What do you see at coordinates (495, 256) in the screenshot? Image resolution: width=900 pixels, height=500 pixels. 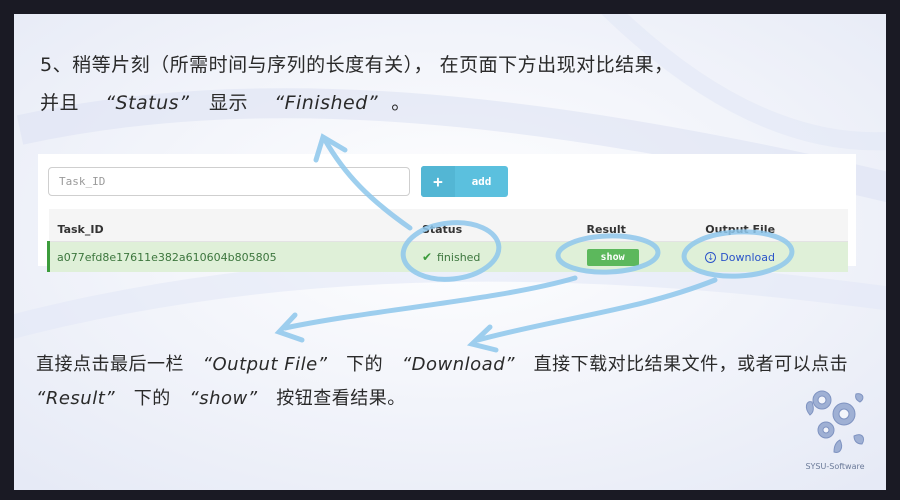 I see `status-cell: ✔ finished` at bounding box center [495, 256].